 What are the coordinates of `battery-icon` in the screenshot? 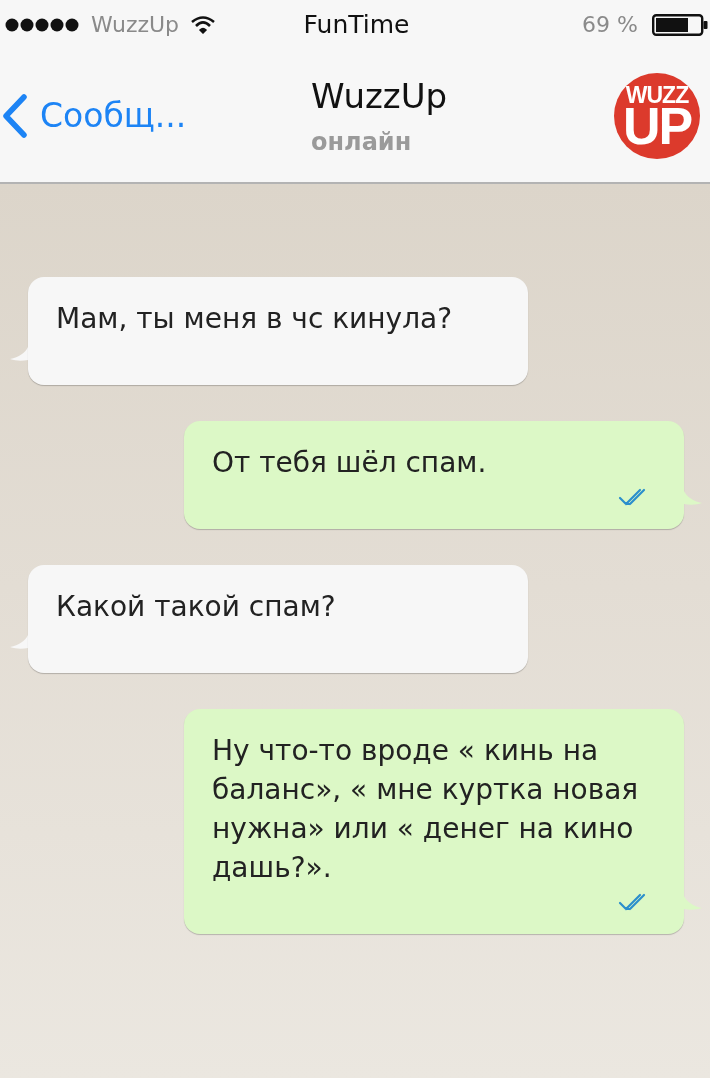 It's located at (680, 25).